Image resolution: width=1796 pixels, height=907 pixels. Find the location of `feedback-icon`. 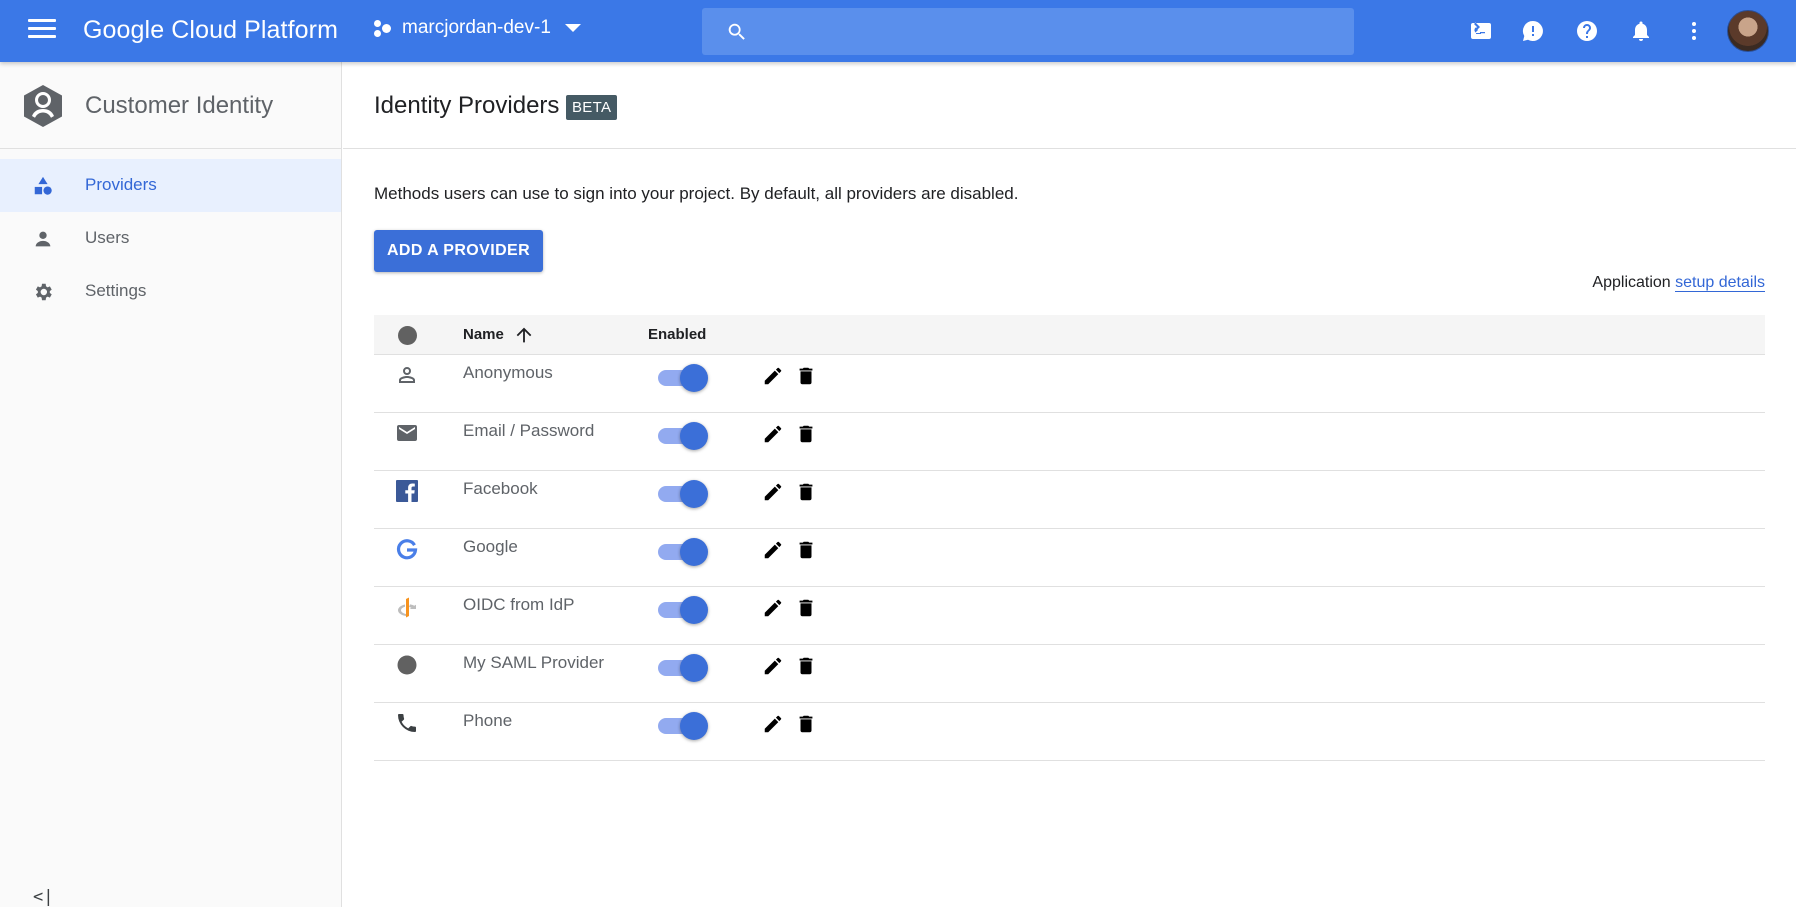

feedback-icon is located at coordinates (1533, 31).